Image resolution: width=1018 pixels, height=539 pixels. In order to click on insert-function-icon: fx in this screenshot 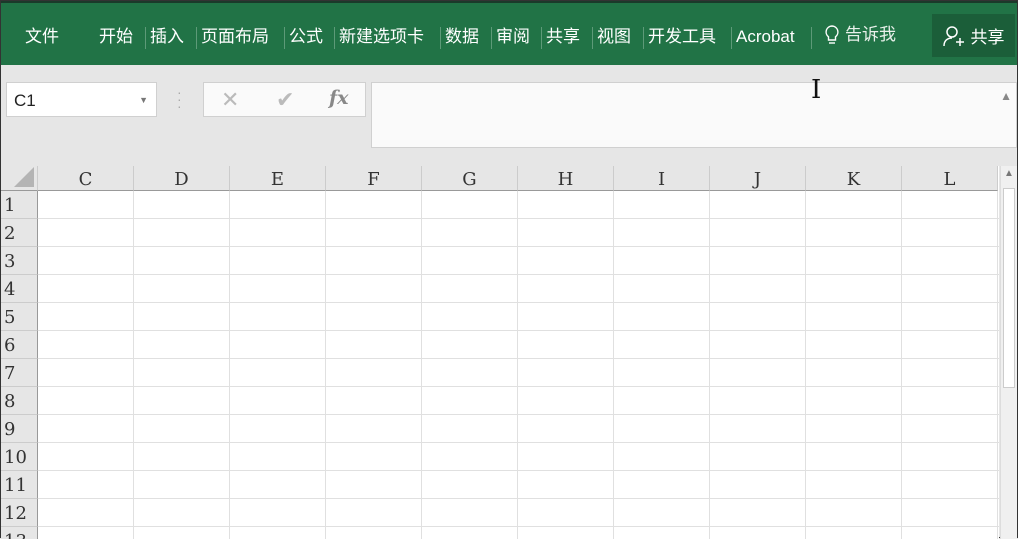, I will do `click(339, 98)`.